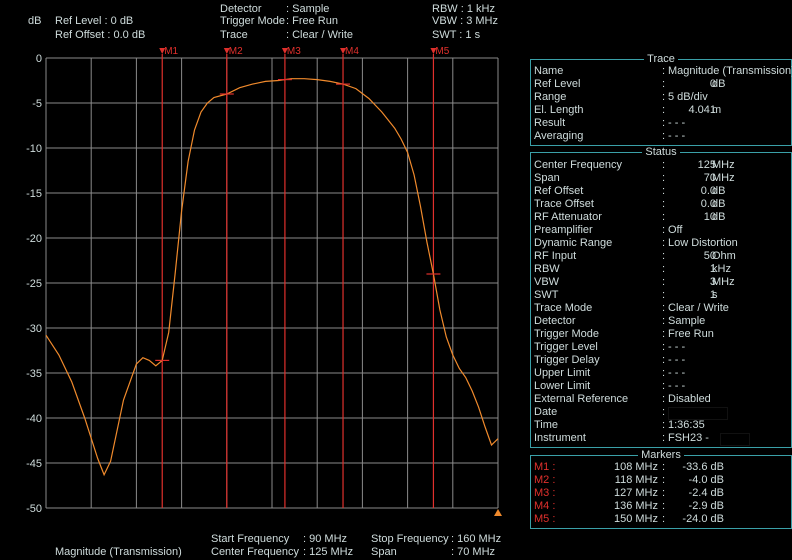  Describe the element at coordinates (691, 334) in the screenshot. I see `row-value: Free Run` at that location.